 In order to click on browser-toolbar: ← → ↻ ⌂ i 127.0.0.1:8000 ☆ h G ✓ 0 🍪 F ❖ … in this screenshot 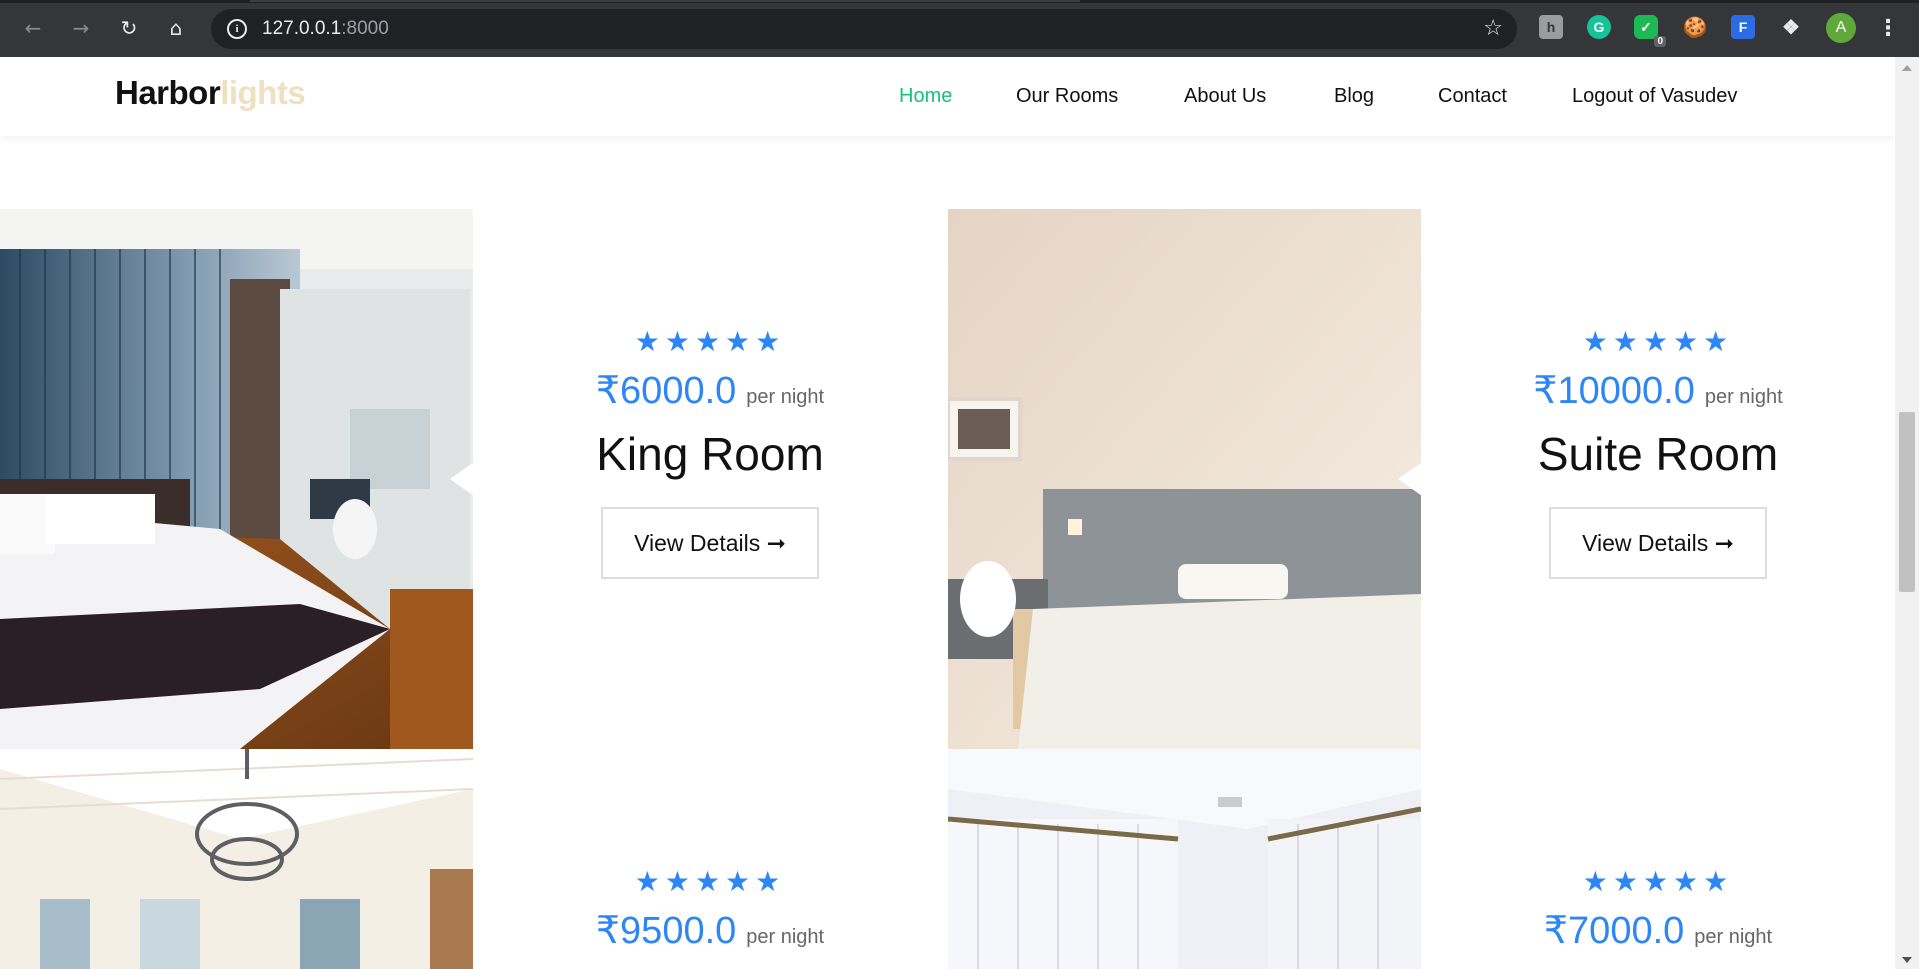, I will do `click(959, 28)`.